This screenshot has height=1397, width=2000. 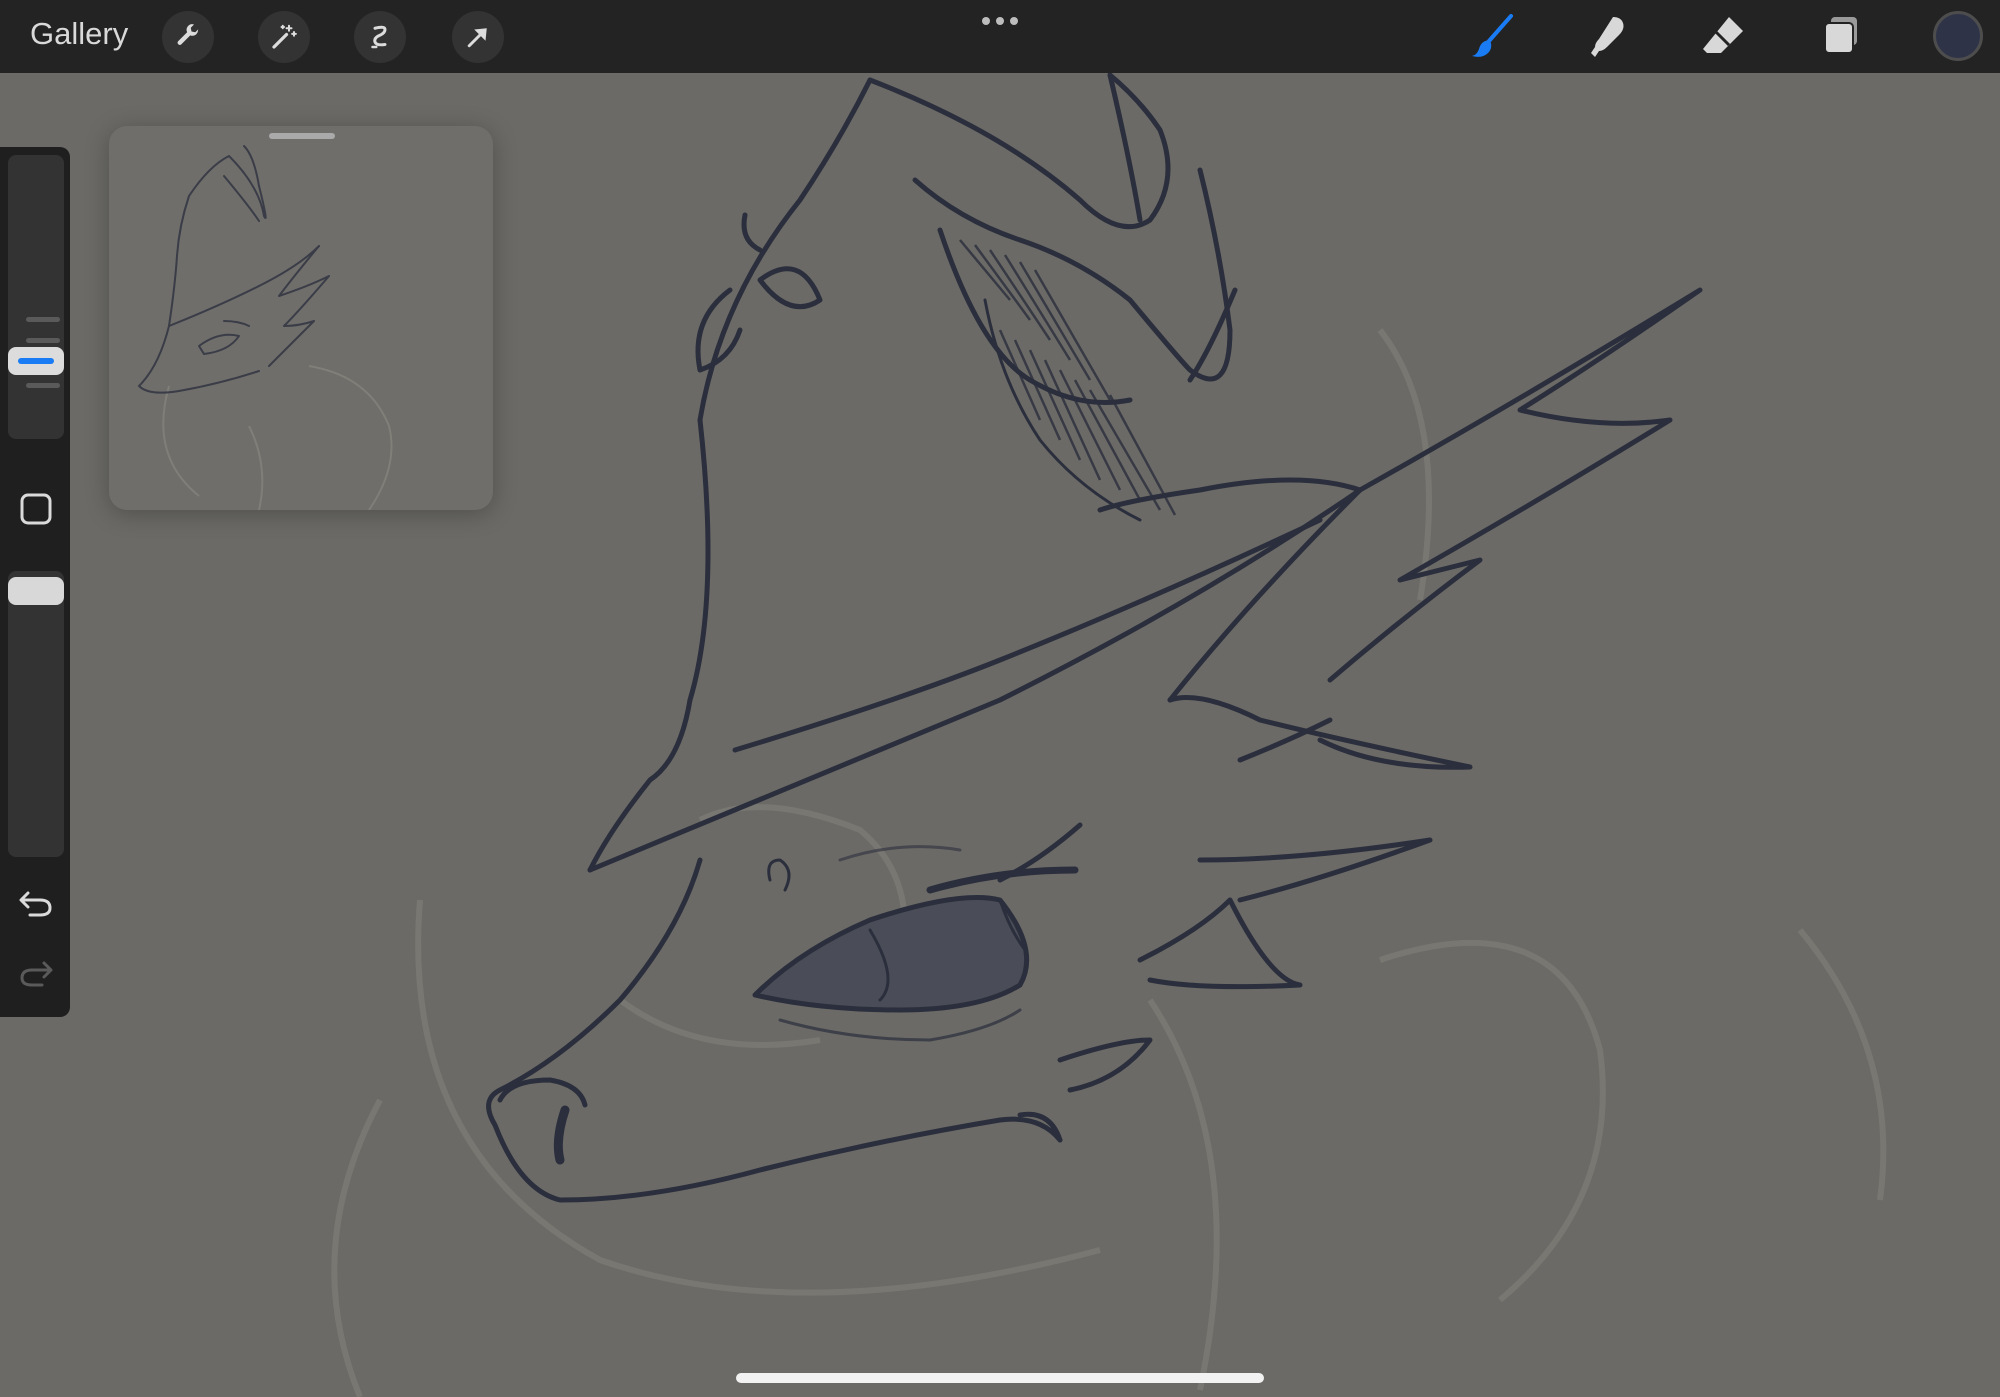 I want to click on gallery-button: Gallery, so click(x=79, y=34).